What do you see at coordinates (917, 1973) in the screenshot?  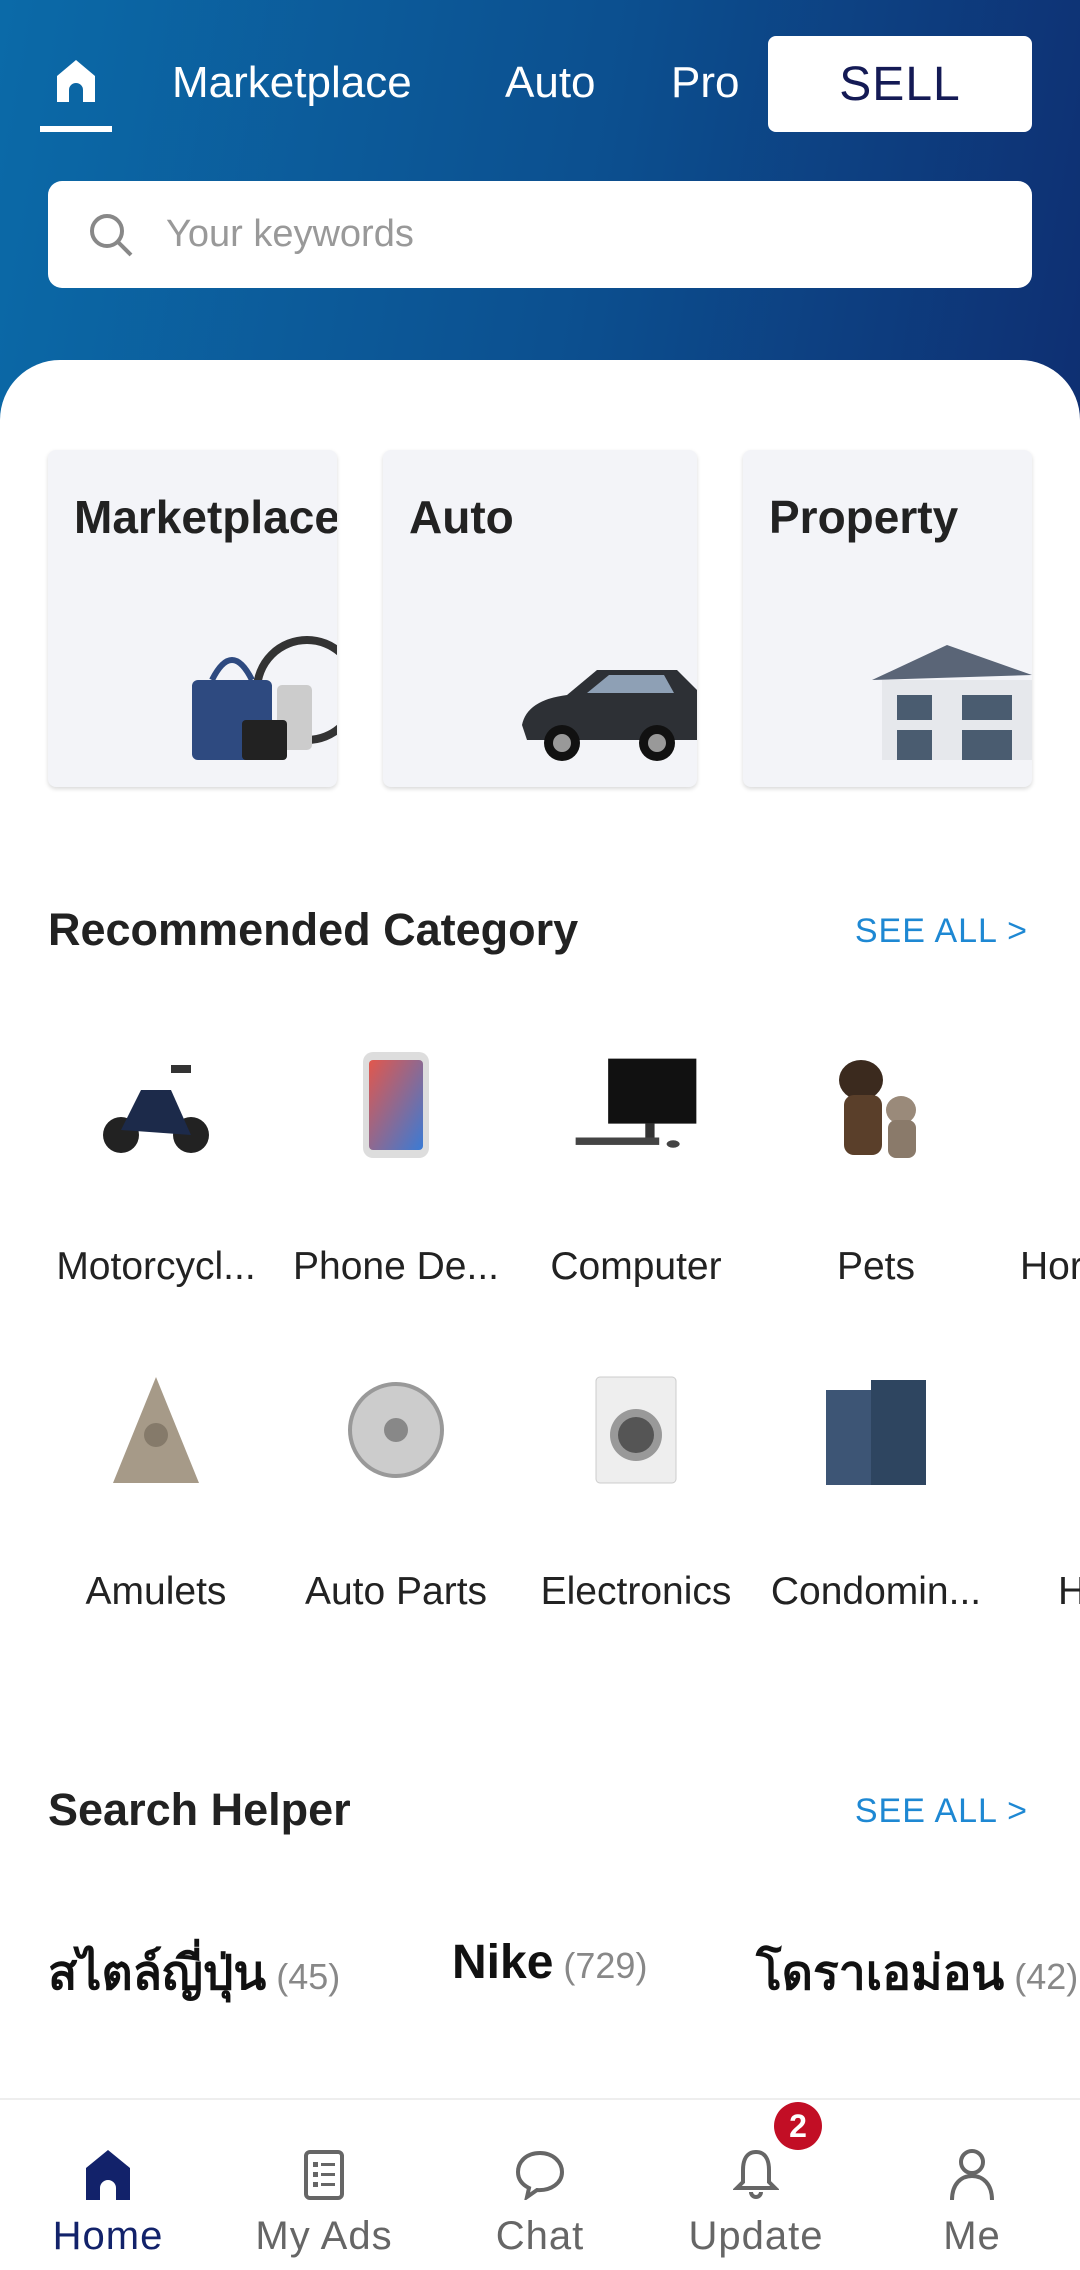 I see `search-helper-chip: โดราเอม่อน (42)` at bounding box center [917, 1973].